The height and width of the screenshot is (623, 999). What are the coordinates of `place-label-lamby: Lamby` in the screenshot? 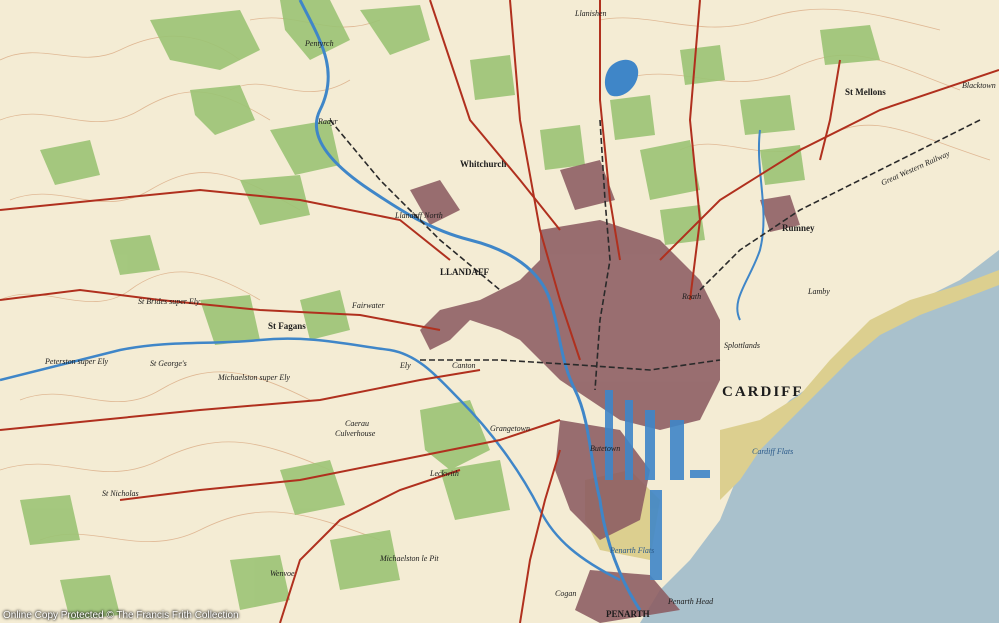 It's located at (819, 291).